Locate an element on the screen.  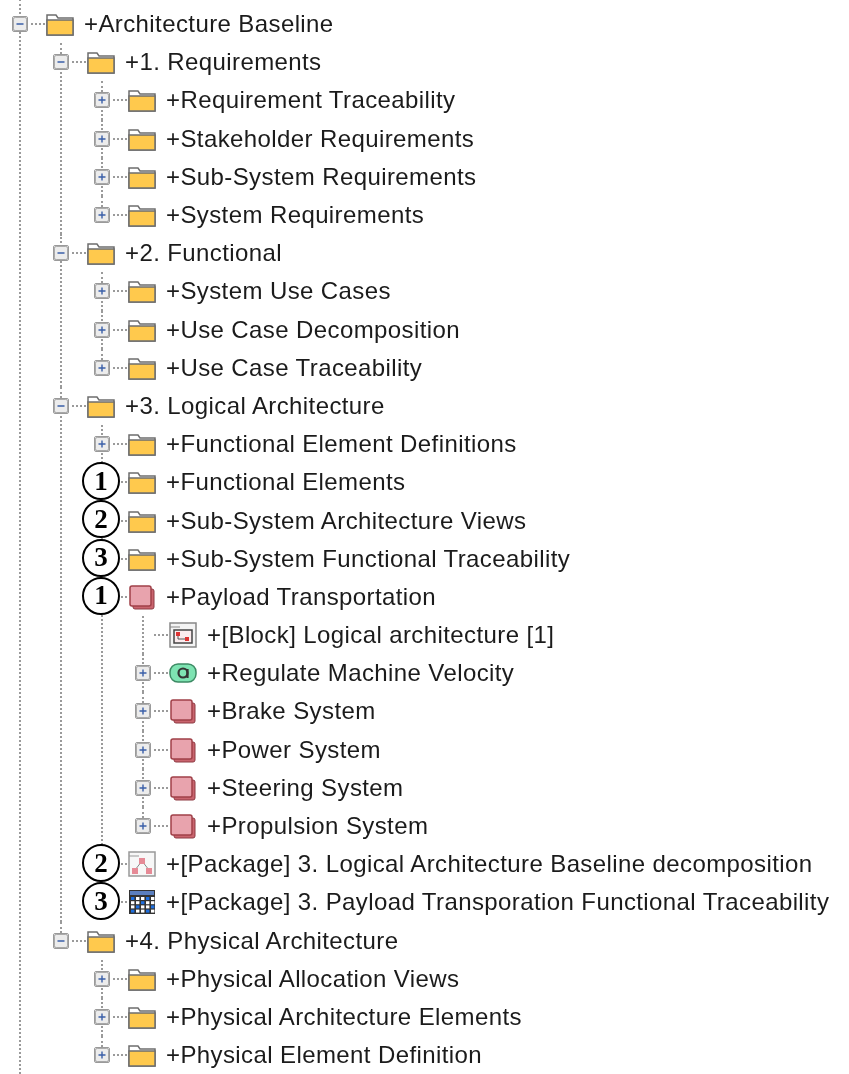
tree-item-label: +Architecture Baseline is located at coordinates (209, 24).